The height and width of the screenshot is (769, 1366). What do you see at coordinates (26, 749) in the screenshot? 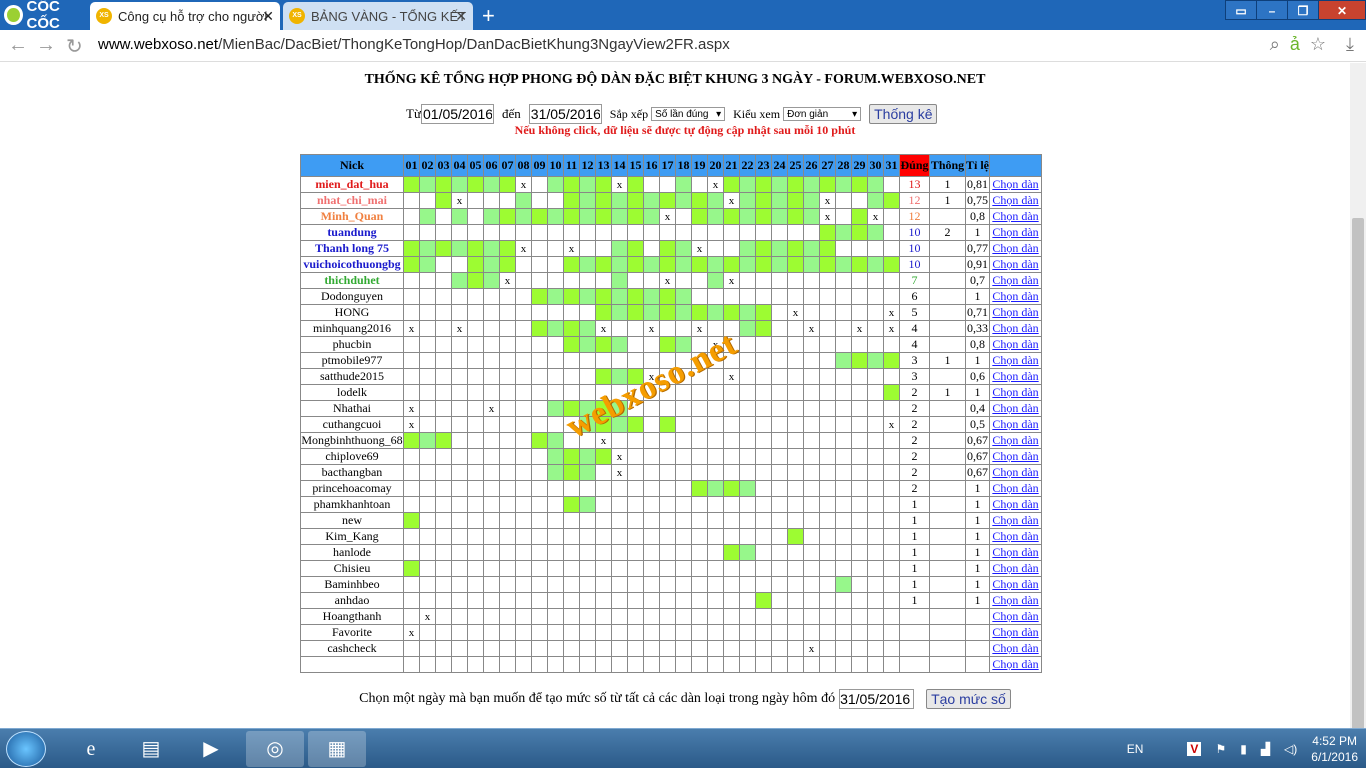
I see `start-button` at bounding box center [26, 749].